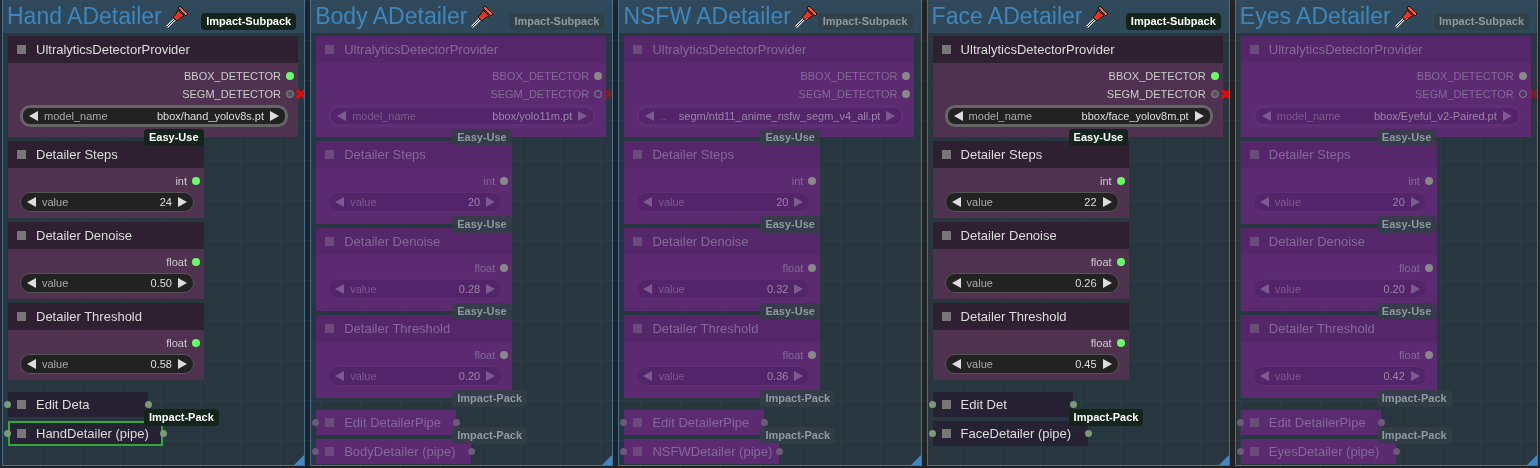 The height and width of the screenshot is (468, 1540). What do you see at coordinates (1464, 94) in the screenshot?
I see `output-label: SEGM_DETECTOR` at bounding box center [1464, 94].